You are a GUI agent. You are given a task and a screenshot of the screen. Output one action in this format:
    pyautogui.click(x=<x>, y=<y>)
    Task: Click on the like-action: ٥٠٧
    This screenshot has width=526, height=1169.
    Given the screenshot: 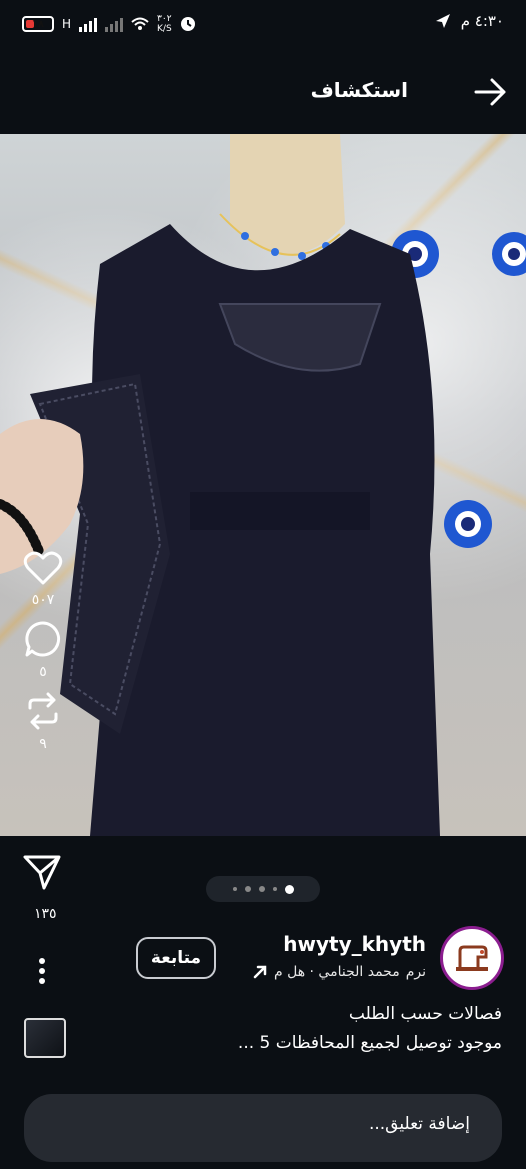 What is the action you would take?
    pyautogui.click(x=43, y=579)
    